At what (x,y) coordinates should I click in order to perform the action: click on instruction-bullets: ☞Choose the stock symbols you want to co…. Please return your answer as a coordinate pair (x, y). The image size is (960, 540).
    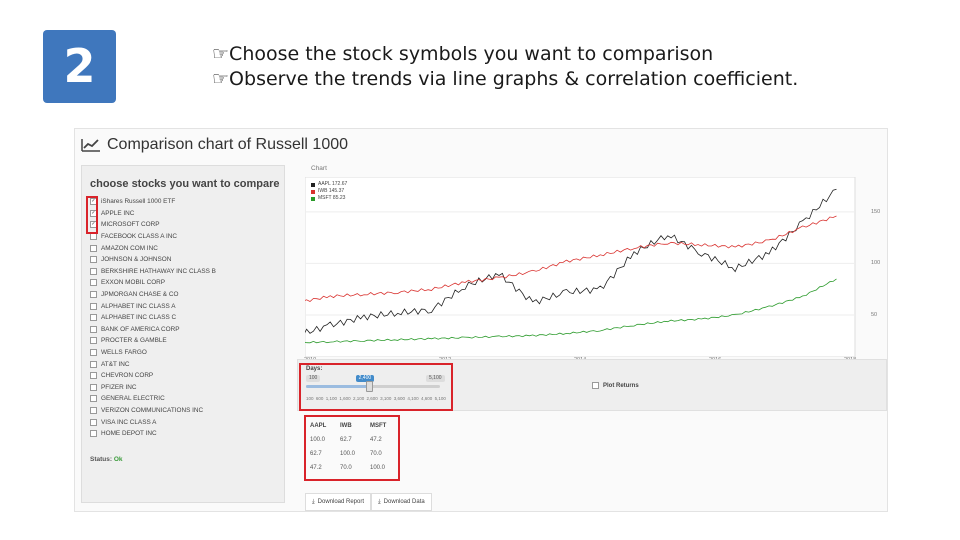
    Looking at the image, I should click on (505, 67).